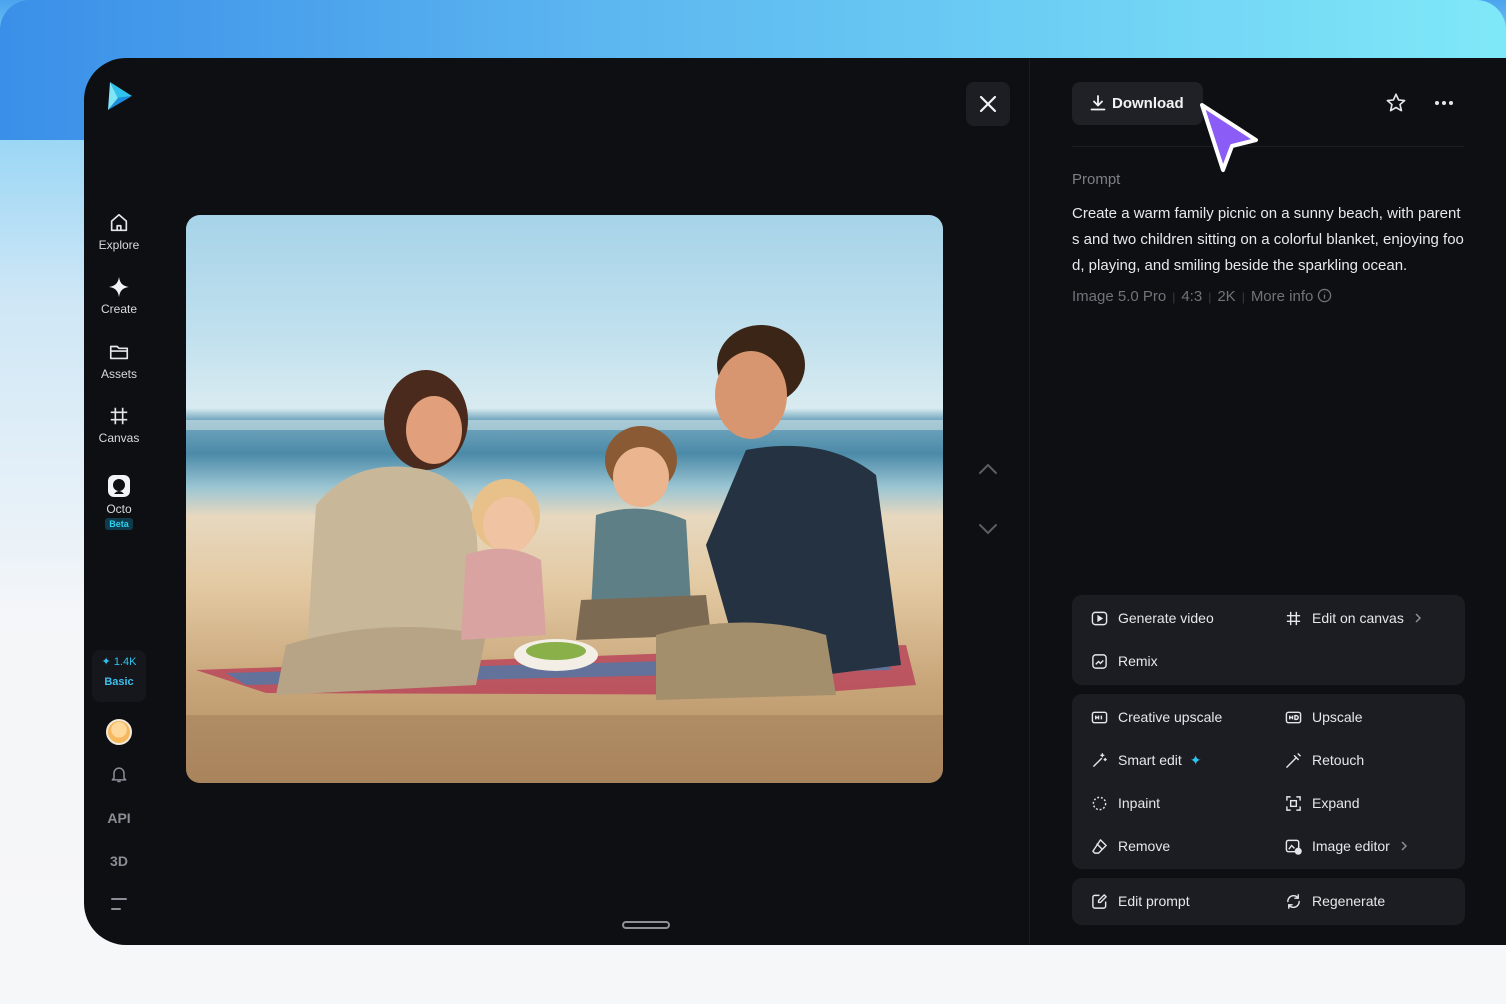 This screenshot has height=1004, width=1506. What do you see at coordinates (1268, 901) in the screenshot?
I see `action-group-prompt: Edit prompt Regenerate` at bounding box center [1268, 901].